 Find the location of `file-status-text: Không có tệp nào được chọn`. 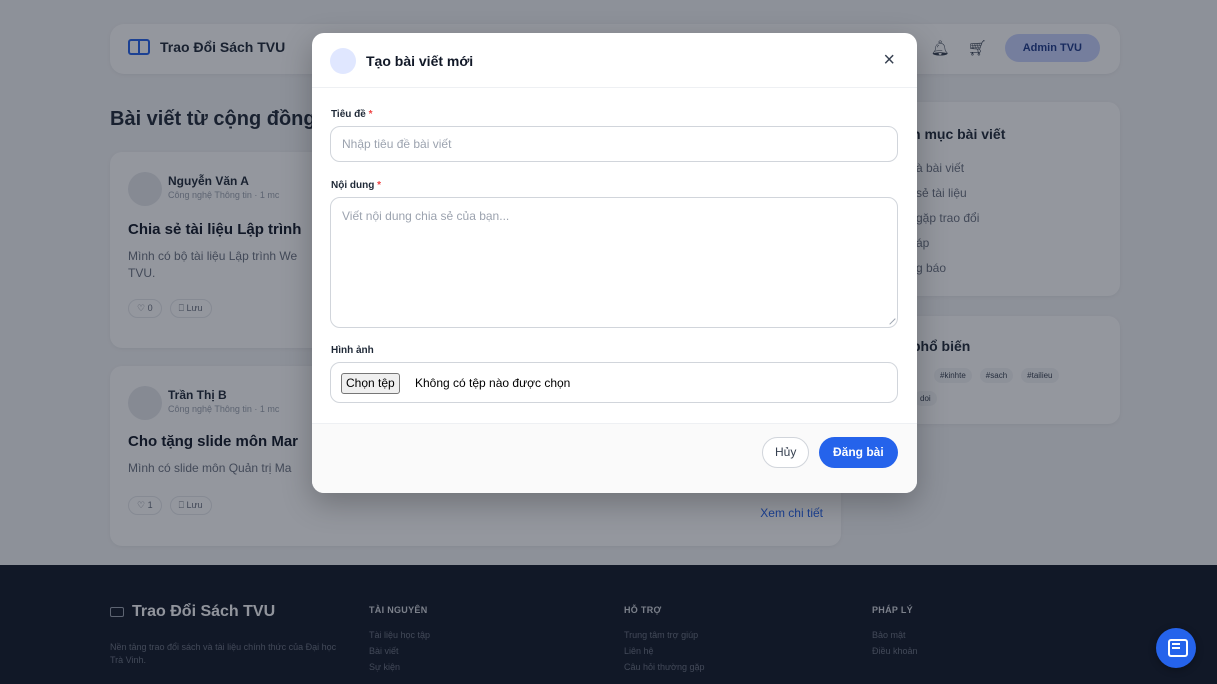

file-status-text: Không có tệp nào được chọn is located at coordinates (493, 383).